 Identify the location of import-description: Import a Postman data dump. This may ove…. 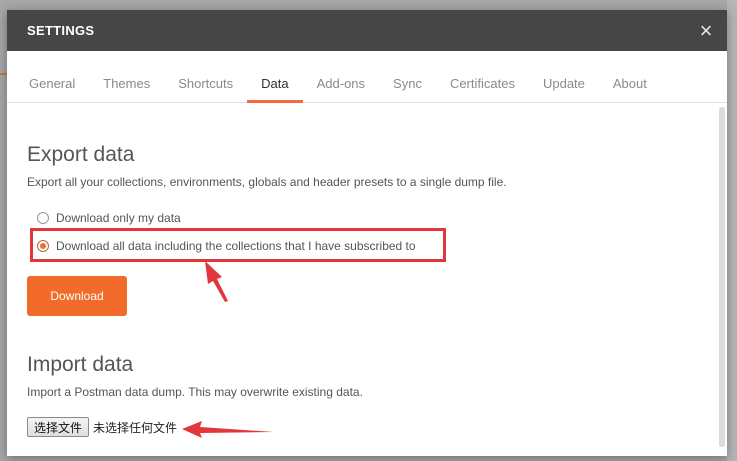
(195, 392).